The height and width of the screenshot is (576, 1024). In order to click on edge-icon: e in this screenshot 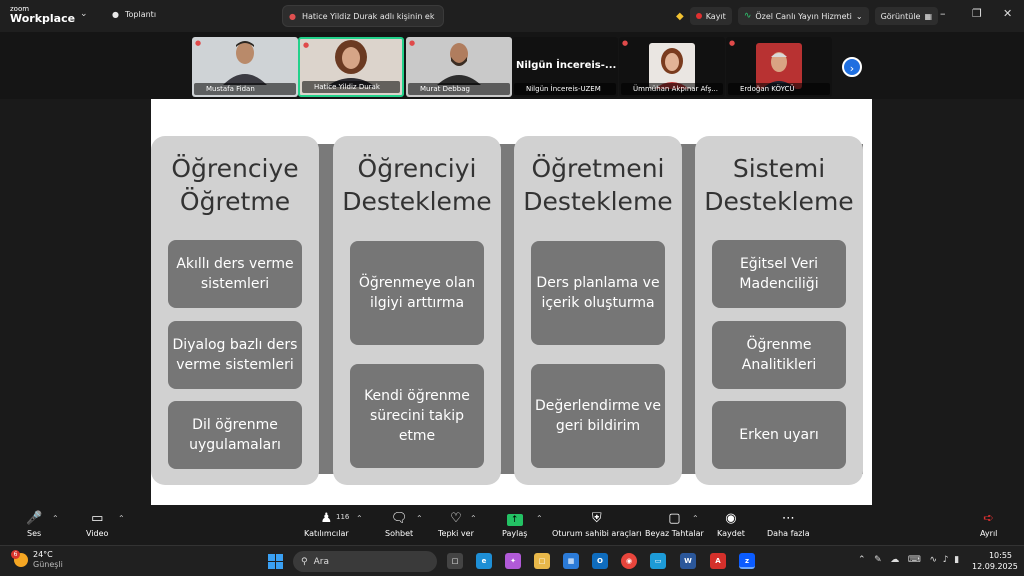, I will do `click(484, 561)`.